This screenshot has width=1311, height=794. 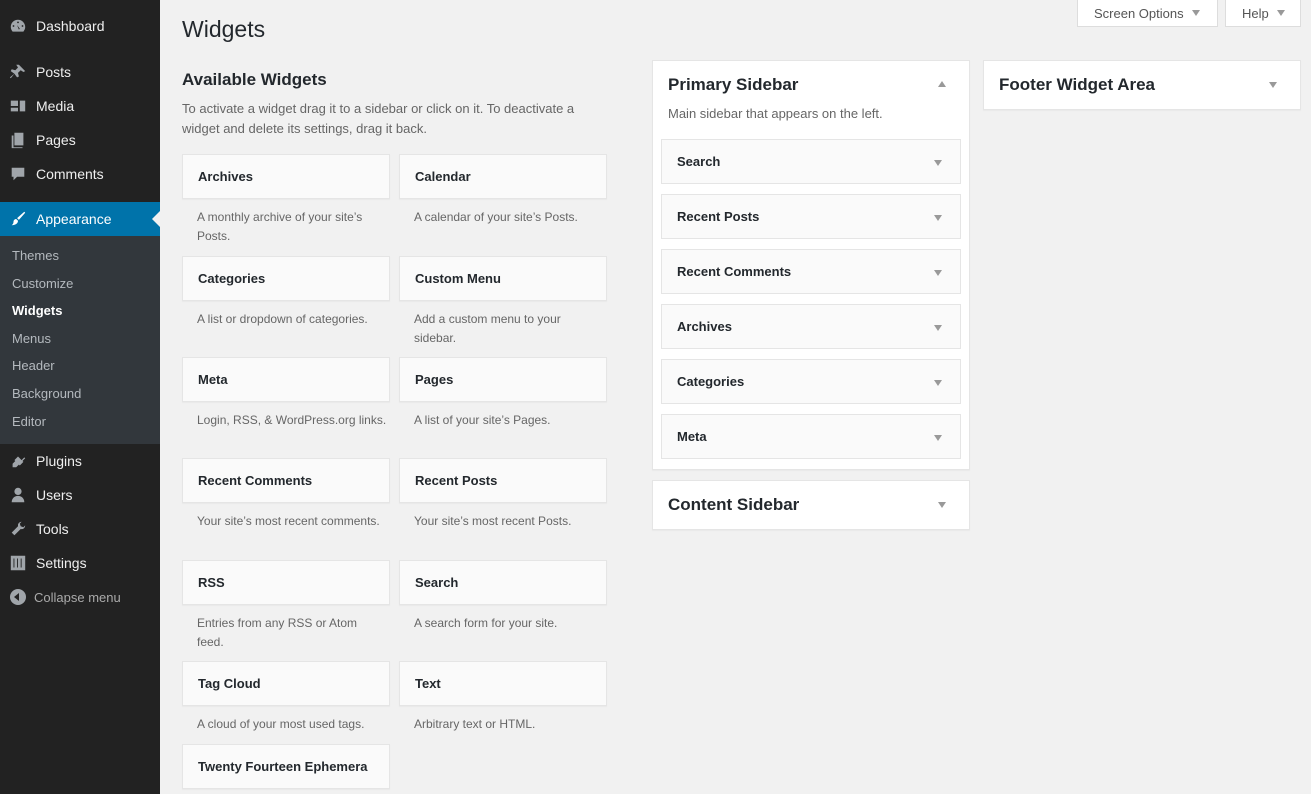 What do you see at coordinates (80, 72) in the screenshot?
I see `menu-posts: Posts` at bounding box center [80, 72].